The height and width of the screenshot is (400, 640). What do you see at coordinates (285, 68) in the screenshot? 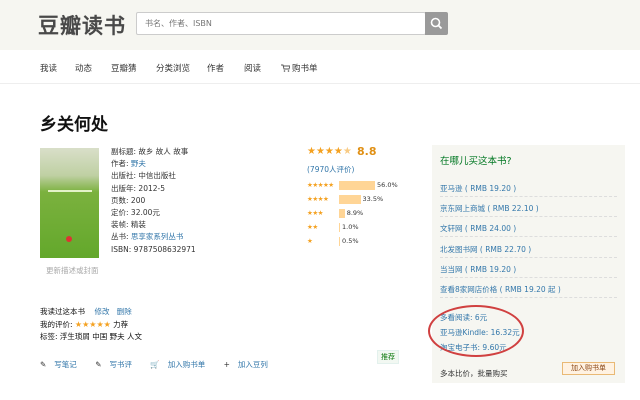
I see `cart-icon` at bounding box center [285, 68].